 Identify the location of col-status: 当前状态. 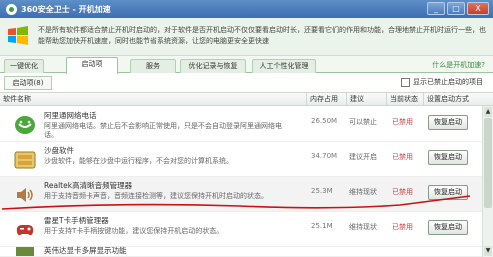
(405, 99).